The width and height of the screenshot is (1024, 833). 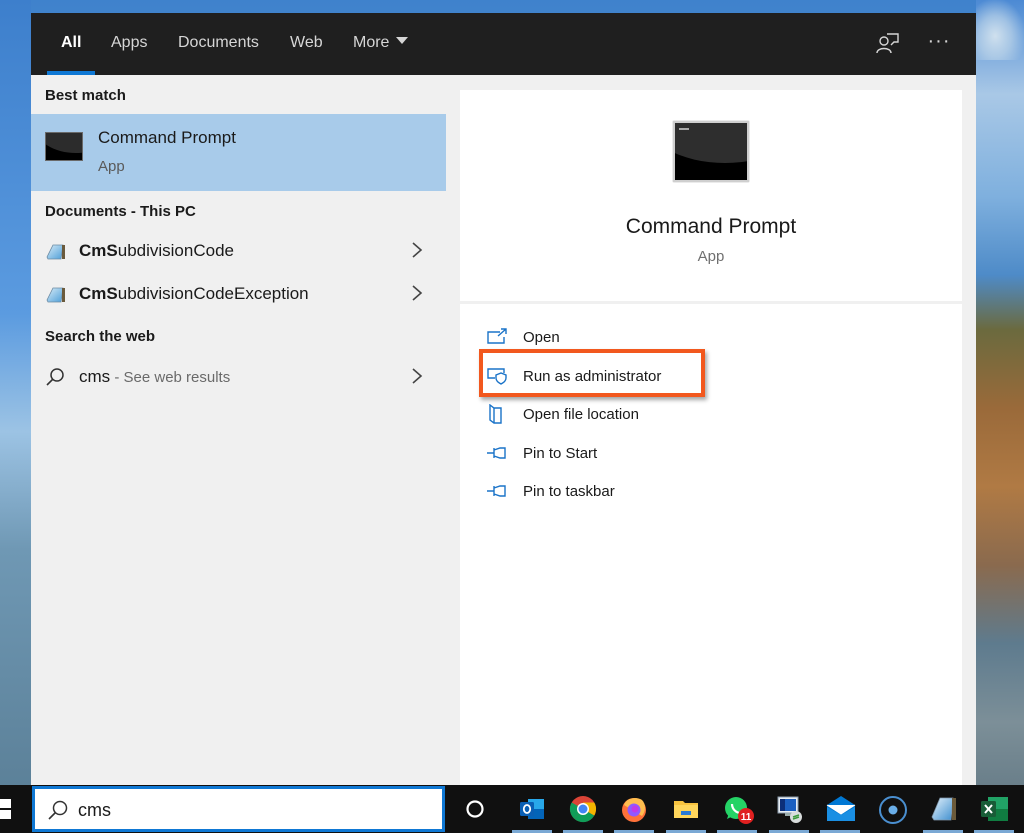 What do you see at coordinates (541, 337) in the screenshot?
I see `action-open-label: Open` at bounding box center [541, 337].